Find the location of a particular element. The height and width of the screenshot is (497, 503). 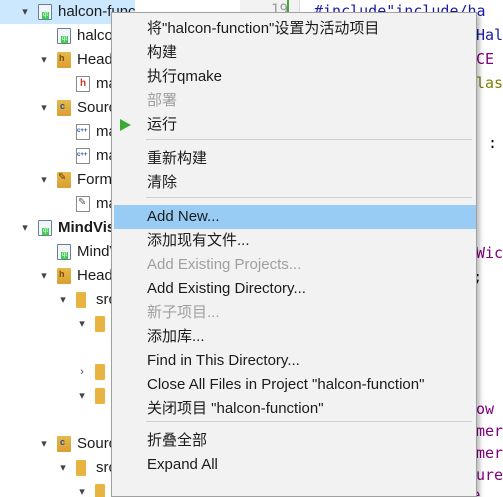

menu-run-qmake: 执行qmake is located at coordinates (295, 77).